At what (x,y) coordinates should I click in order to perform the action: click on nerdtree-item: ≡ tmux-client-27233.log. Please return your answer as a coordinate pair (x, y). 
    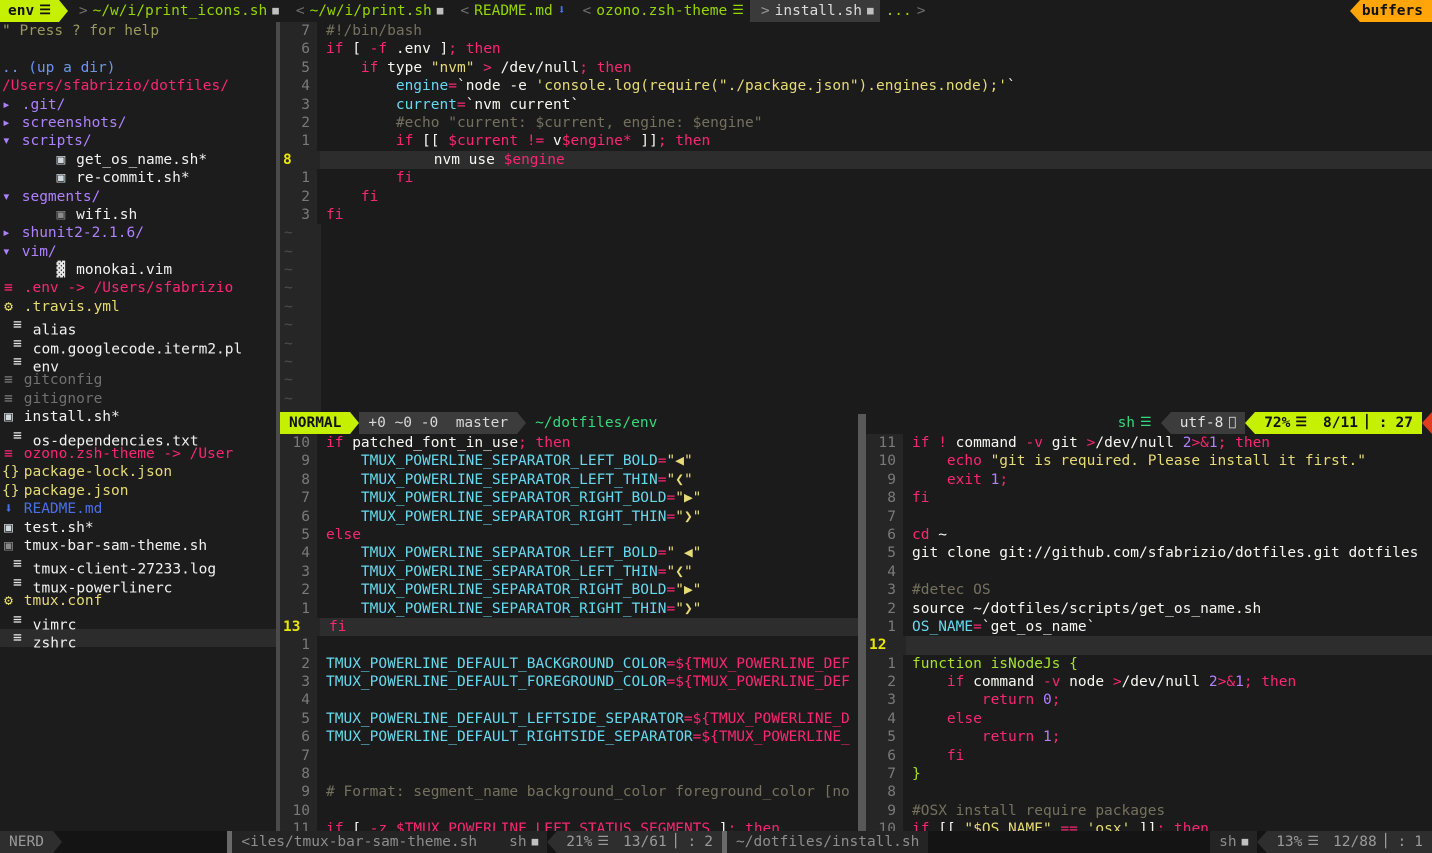
    Looking at the image, I should click on (138, 566).